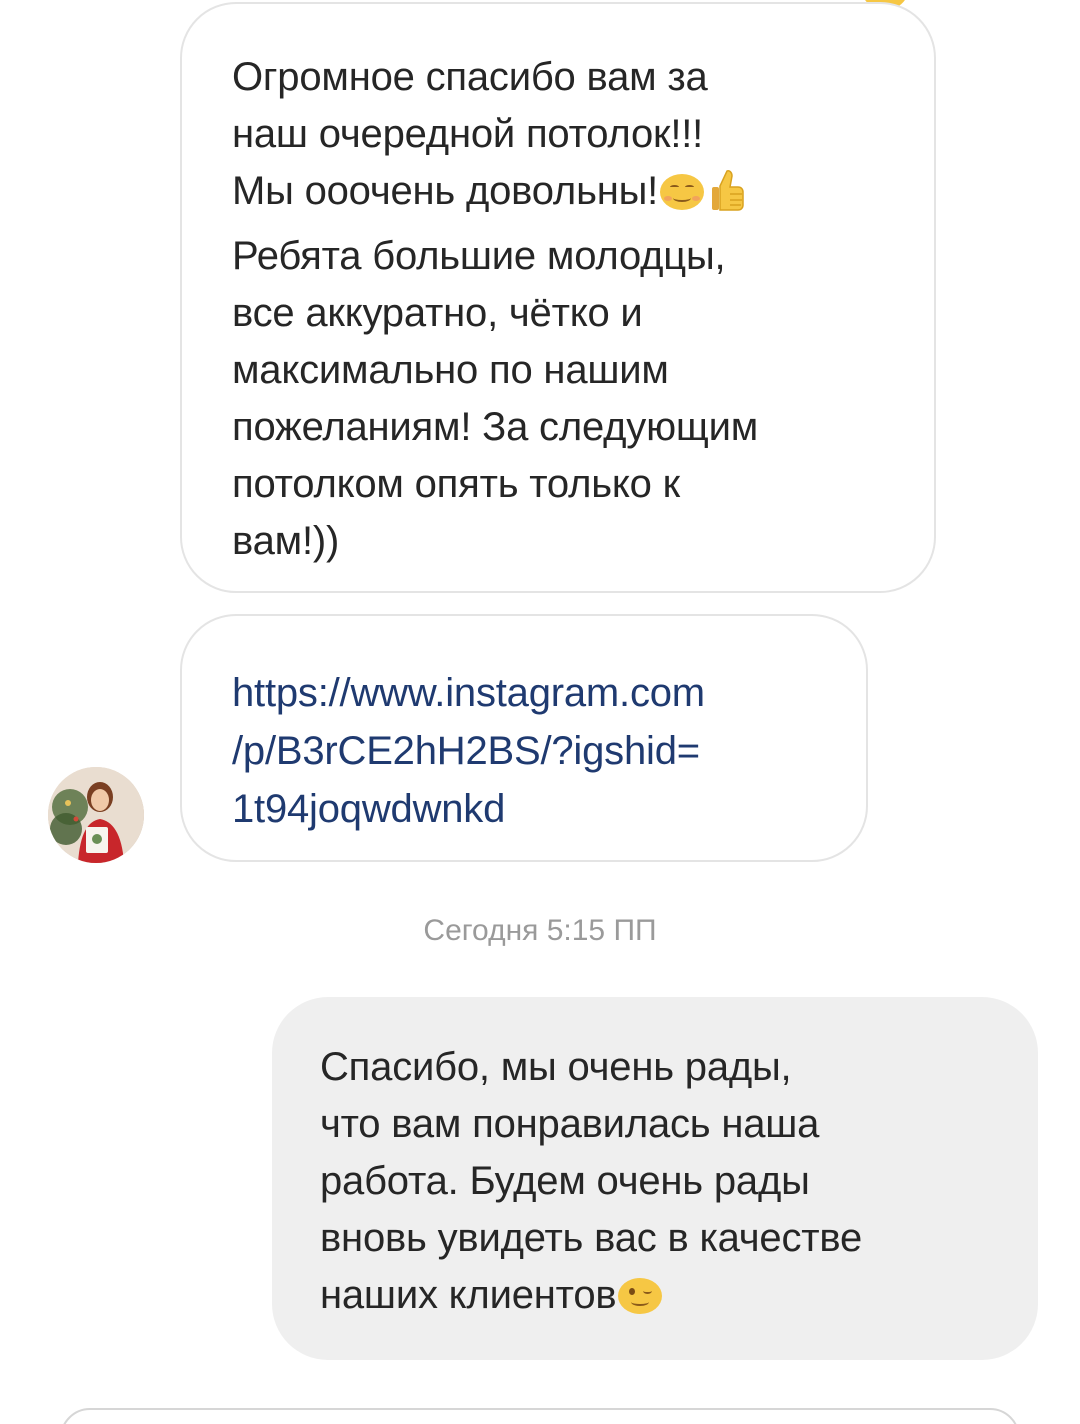 This screenshot has width=1080, height=1424. What do you see at coordinates (540, 1416) in the screenshot?
I see `message-composer` at bounding box center [540, 1416].